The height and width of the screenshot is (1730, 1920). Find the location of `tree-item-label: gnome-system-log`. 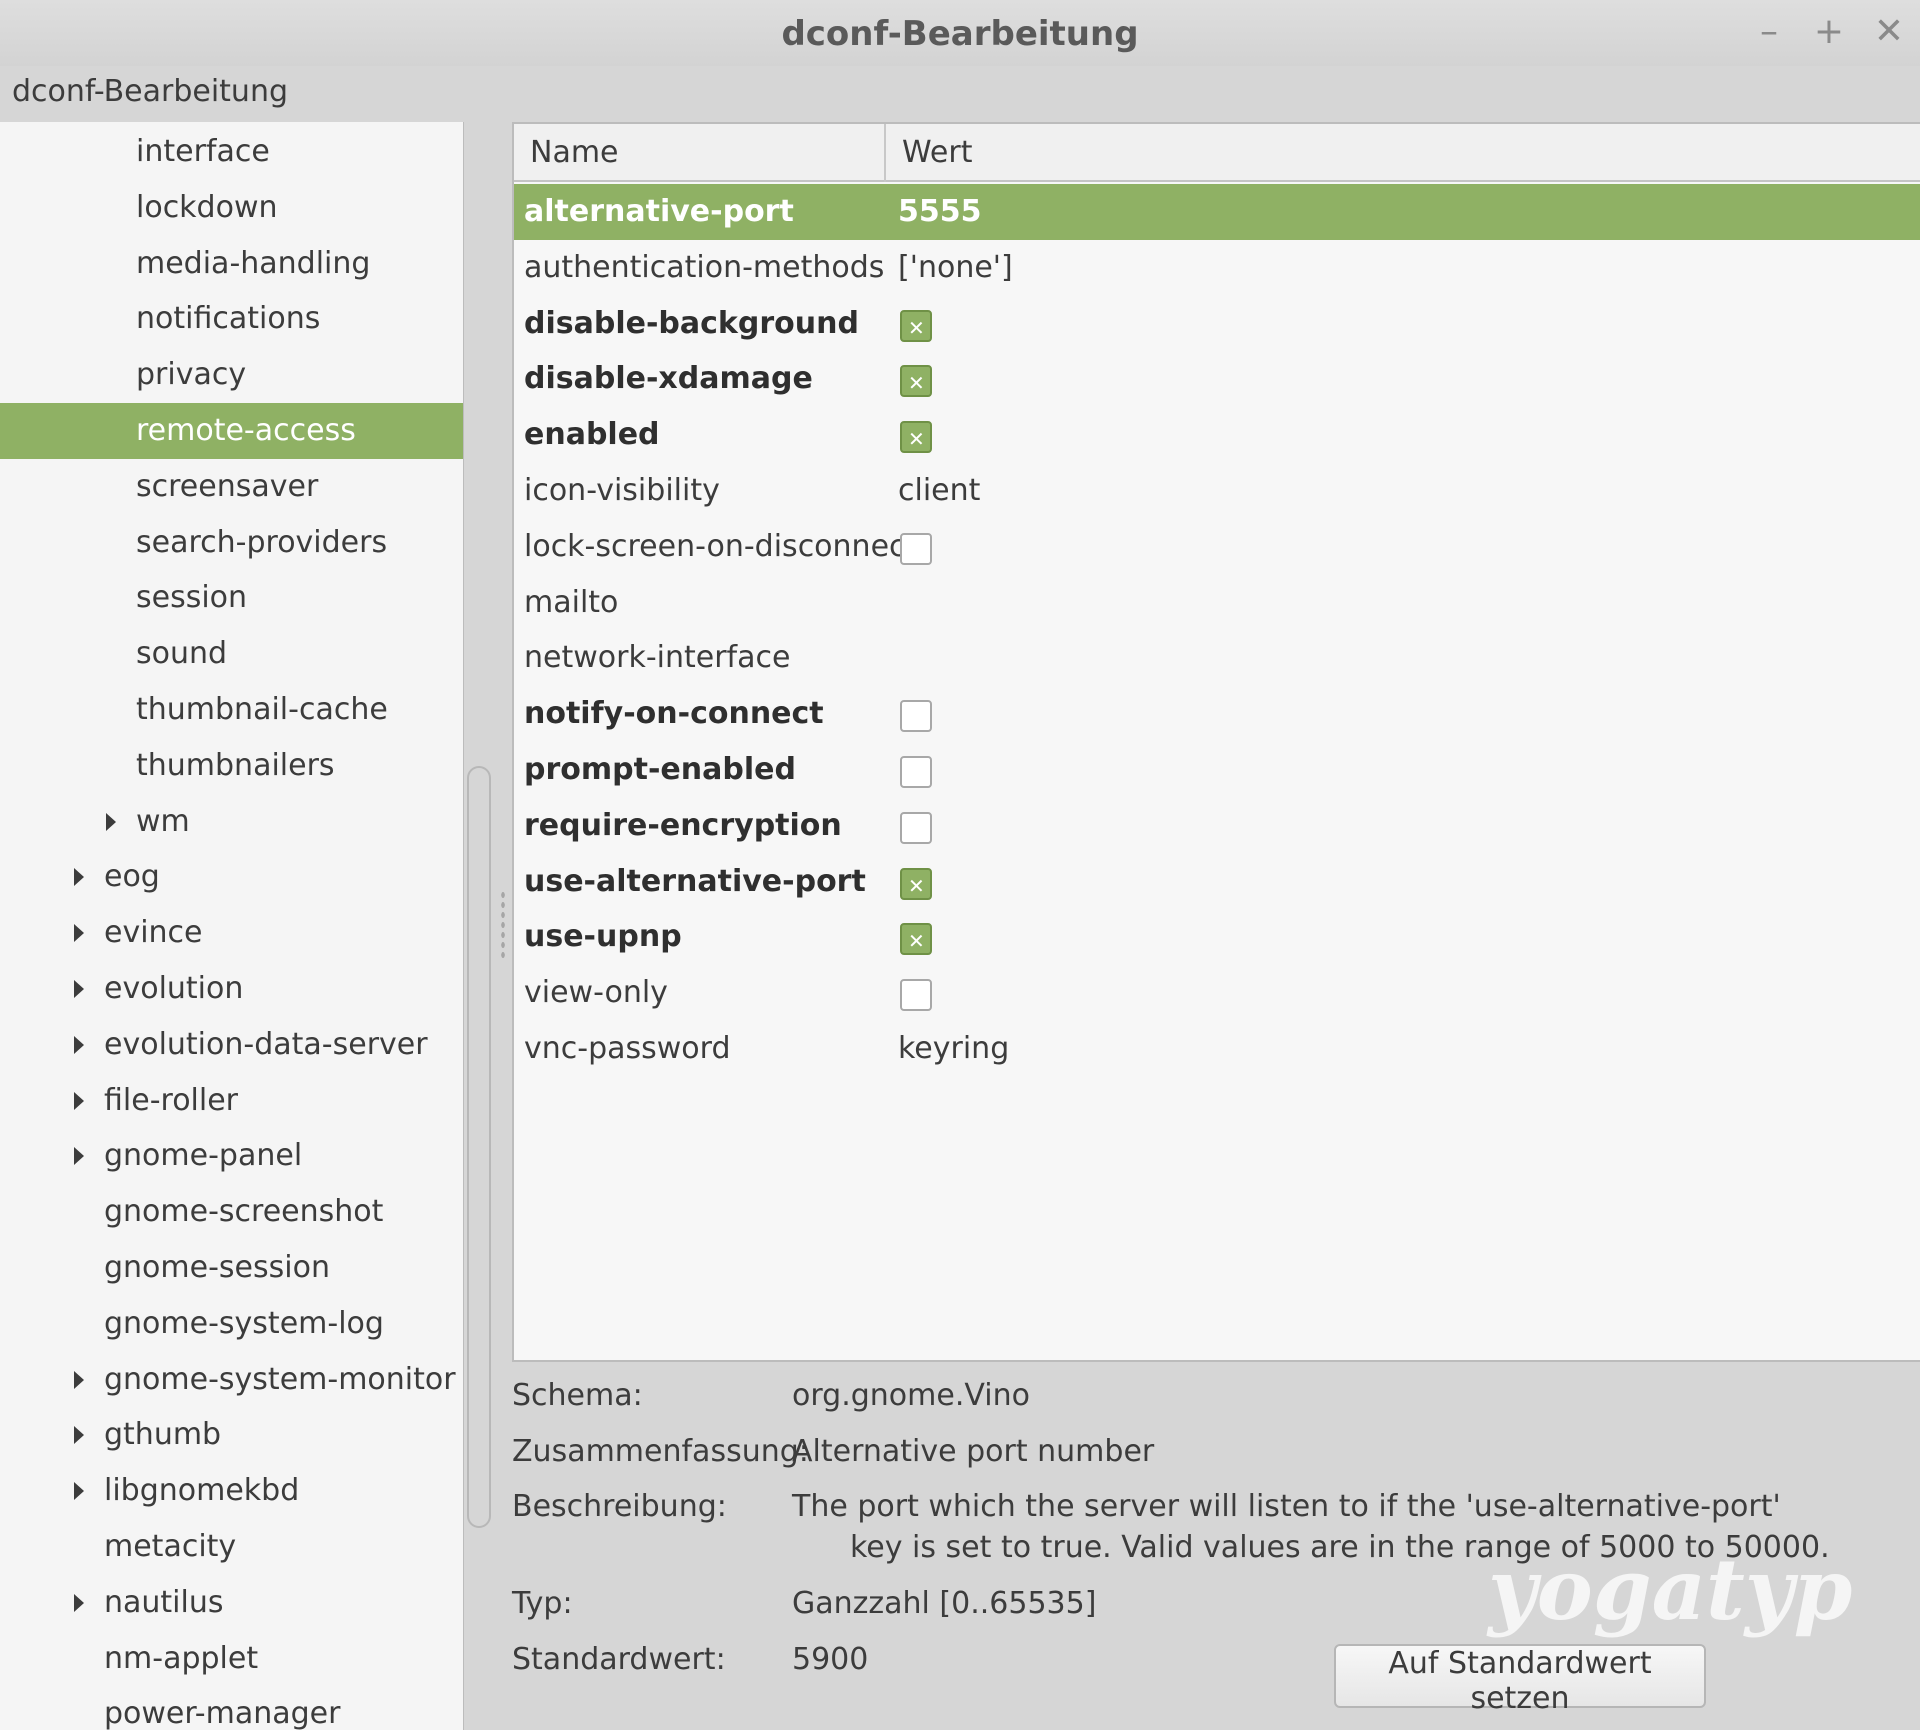

tree-item-label: gnome-system-log is located at coordinates (244, 1323).